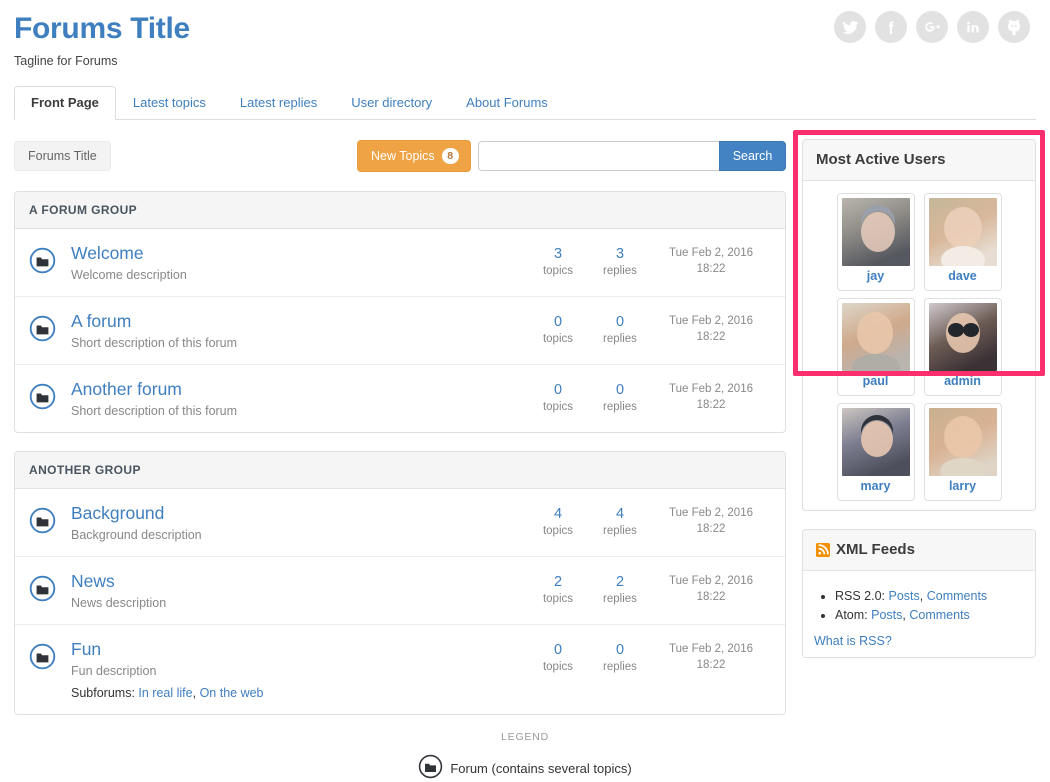 The height and width of the screenshot is (782, 1050). I want to click on forum-toolbar: Forums Title New Topics 8 Search, so click(400, 156).